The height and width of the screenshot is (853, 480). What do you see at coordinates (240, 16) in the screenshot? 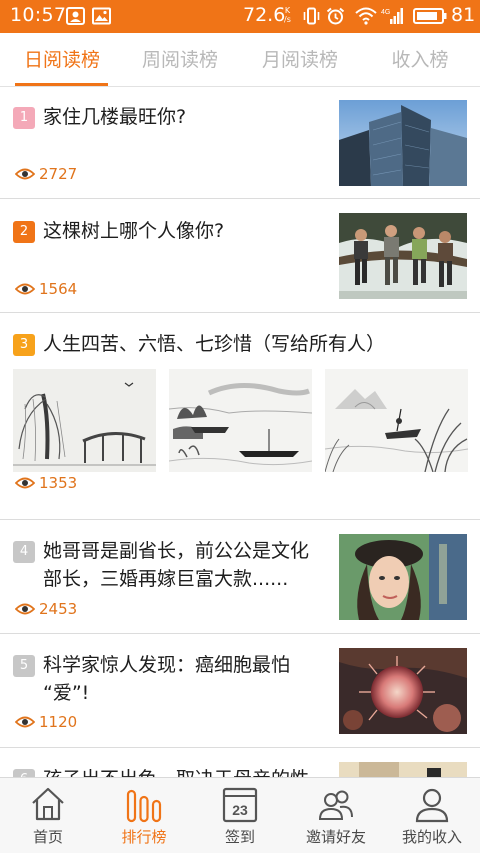
I see `status-bar: 10:57 72.6 K/s 4G 81` at bounding box center [240, 16].